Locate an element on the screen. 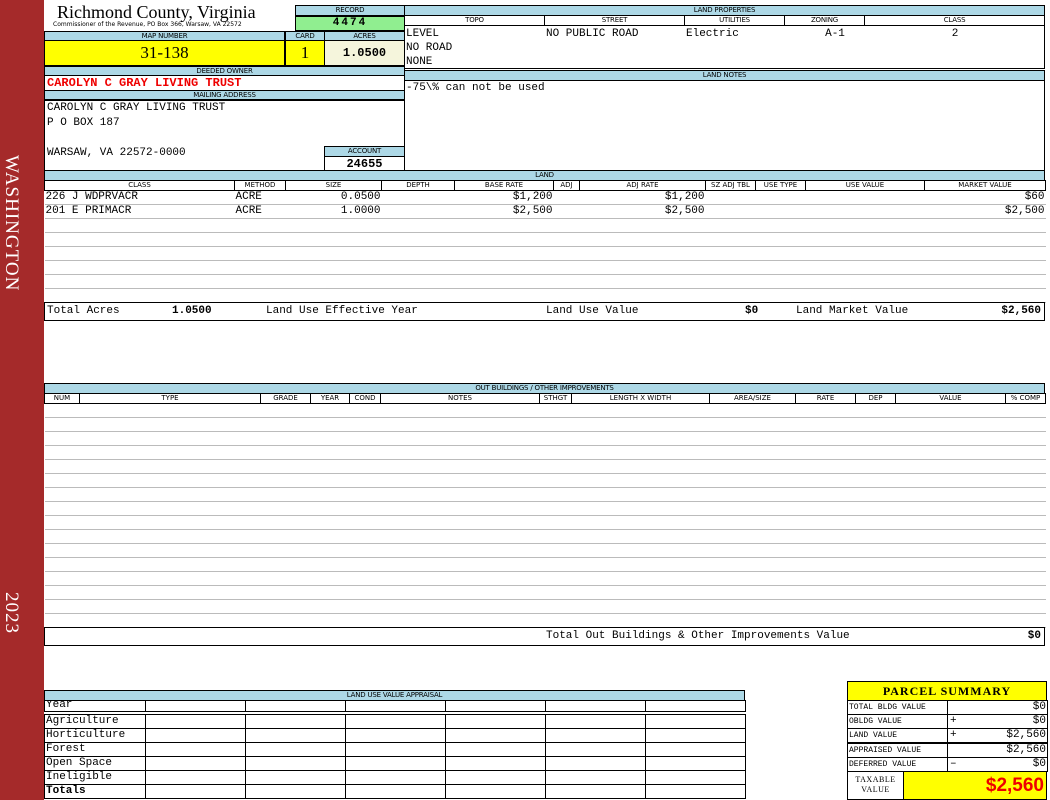 This screenshot has height=800, width=1050. locality-sidebar: WASHINGTON 2023 is located at coordinates (22, 400).